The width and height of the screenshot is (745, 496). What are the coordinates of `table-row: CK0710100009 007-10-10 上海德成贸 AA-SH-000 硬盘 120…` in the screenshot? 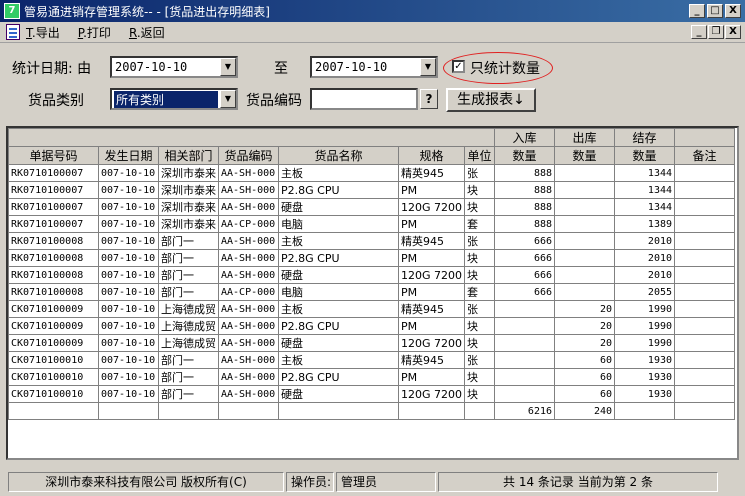 It's located at (372, 343).